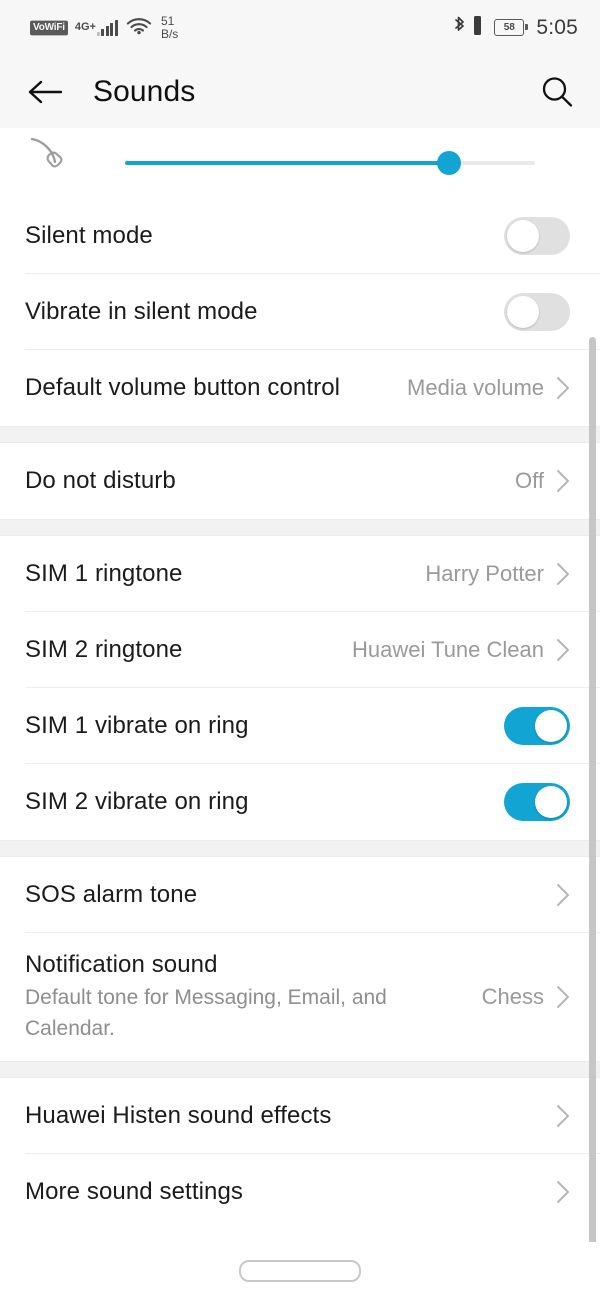  I want to click on row-label: Huawei Histen sound effects, so click(178, 1115).